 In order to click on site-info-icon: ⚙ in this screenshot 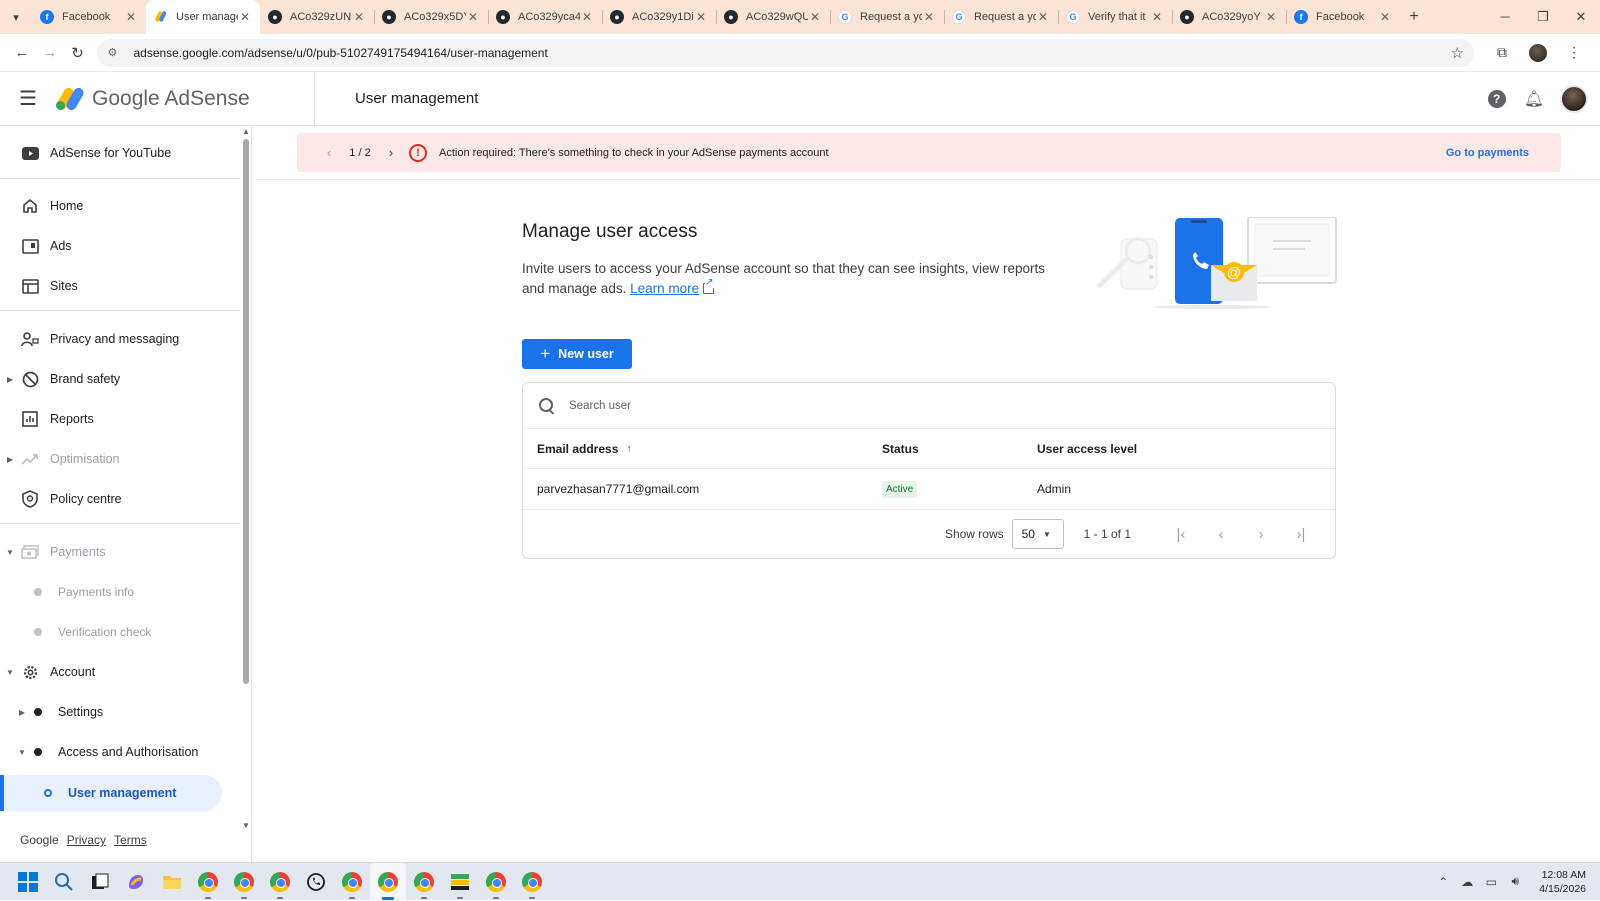, I will do `click(115, 52)`.